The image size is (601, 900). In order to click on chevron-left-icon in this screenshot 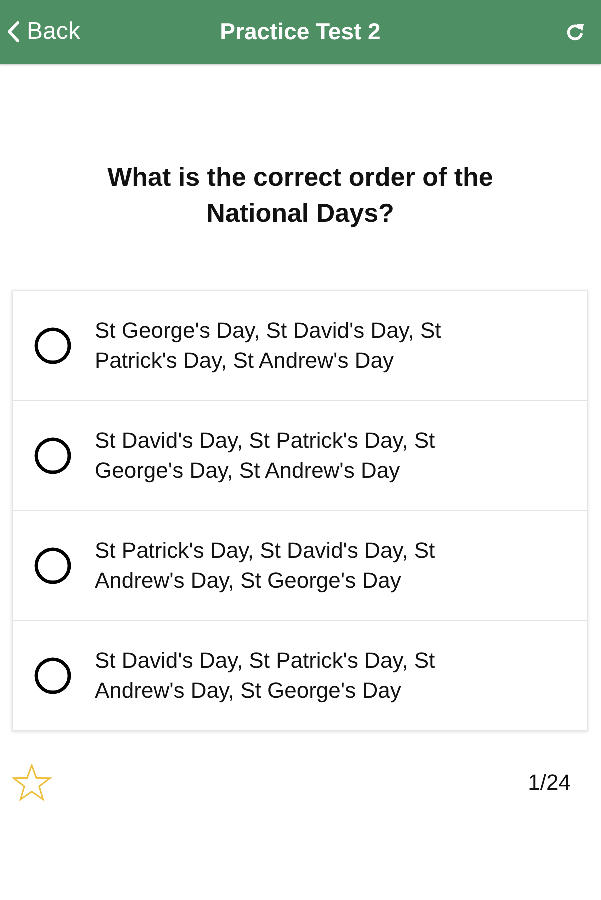, I will do `click(13, 32)`.